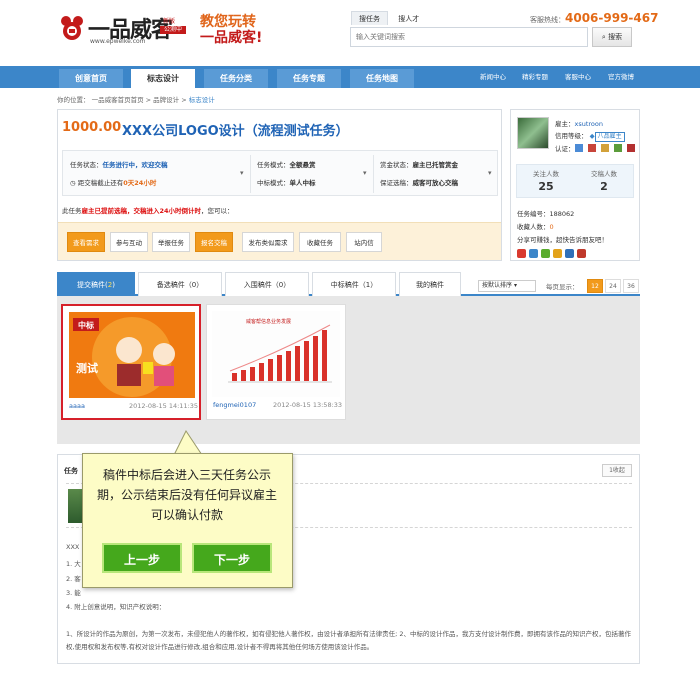 The image size is (700, 674). I want to click on bank-cert-icon, so click(605, 148).